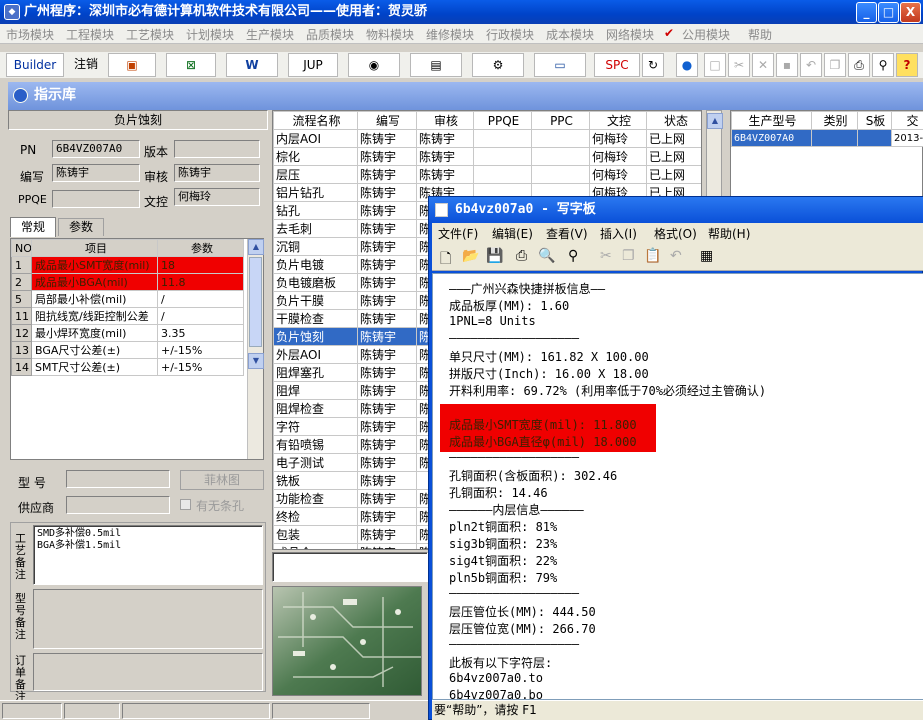  Describe the element at coordinates (907, 120) in the screenshot. I see `right-header-delivery: 交` at that location.